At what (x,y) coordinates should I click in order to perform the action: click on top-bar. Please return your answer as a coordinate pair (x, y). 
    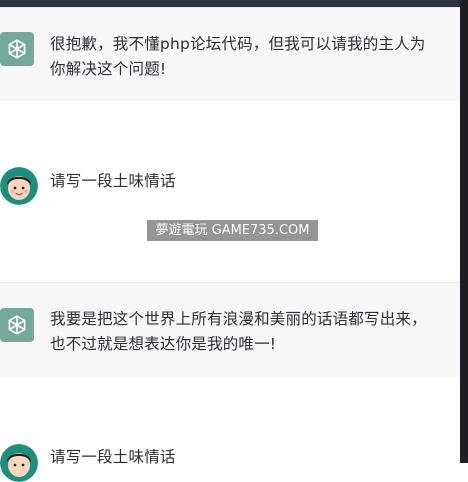
    Looking at the image, I should click on (230, 3).